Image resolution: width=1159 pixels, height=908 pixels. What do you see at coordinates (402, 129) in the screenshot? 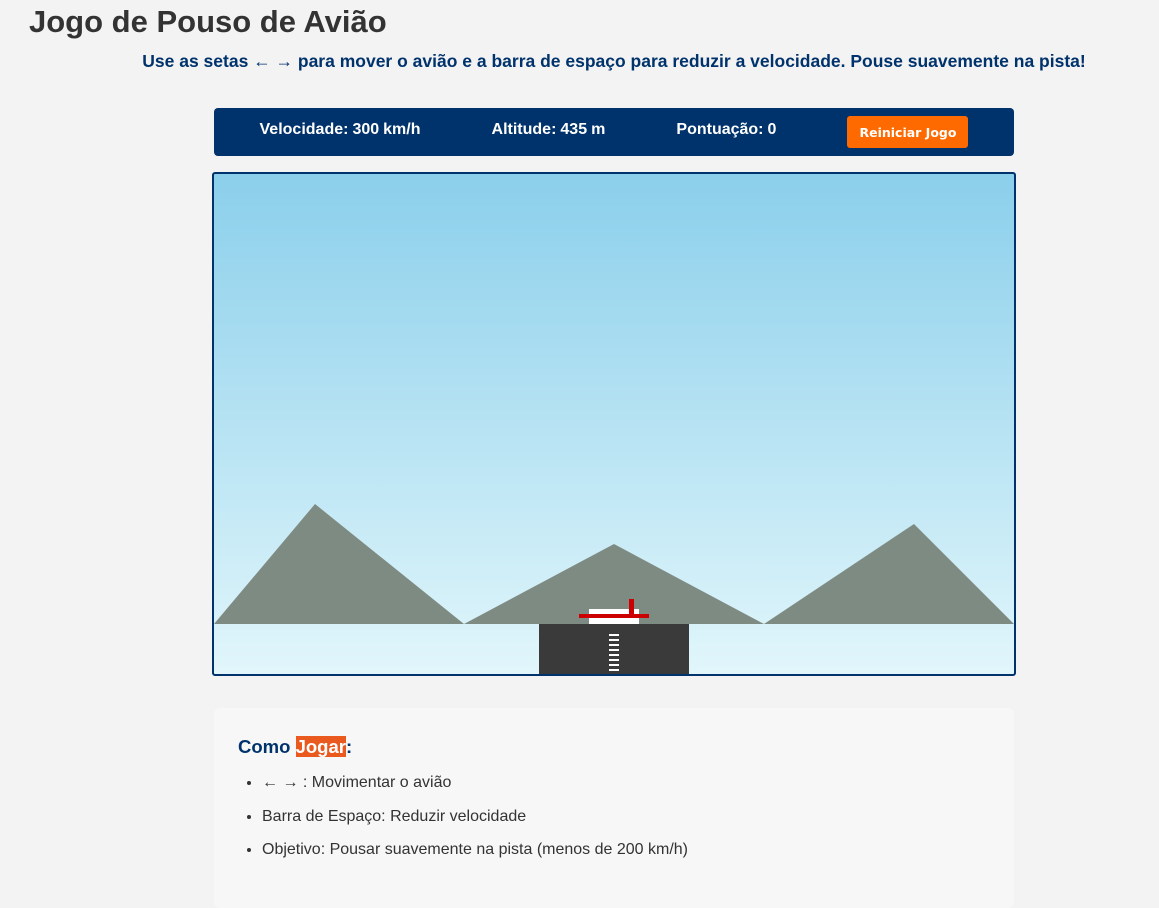
I see `speed-unit: km/h` at bounding box center [402, 129].